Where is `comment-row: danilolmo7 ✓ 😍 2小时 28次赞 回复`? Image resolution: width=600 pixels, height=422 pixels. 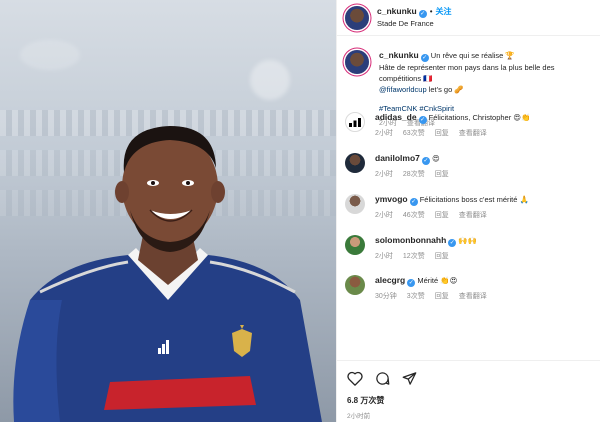
comment-row: danilolmo7 ✓ 😍 2小时 28次赞 回复 is located at coordinates (468, 166).